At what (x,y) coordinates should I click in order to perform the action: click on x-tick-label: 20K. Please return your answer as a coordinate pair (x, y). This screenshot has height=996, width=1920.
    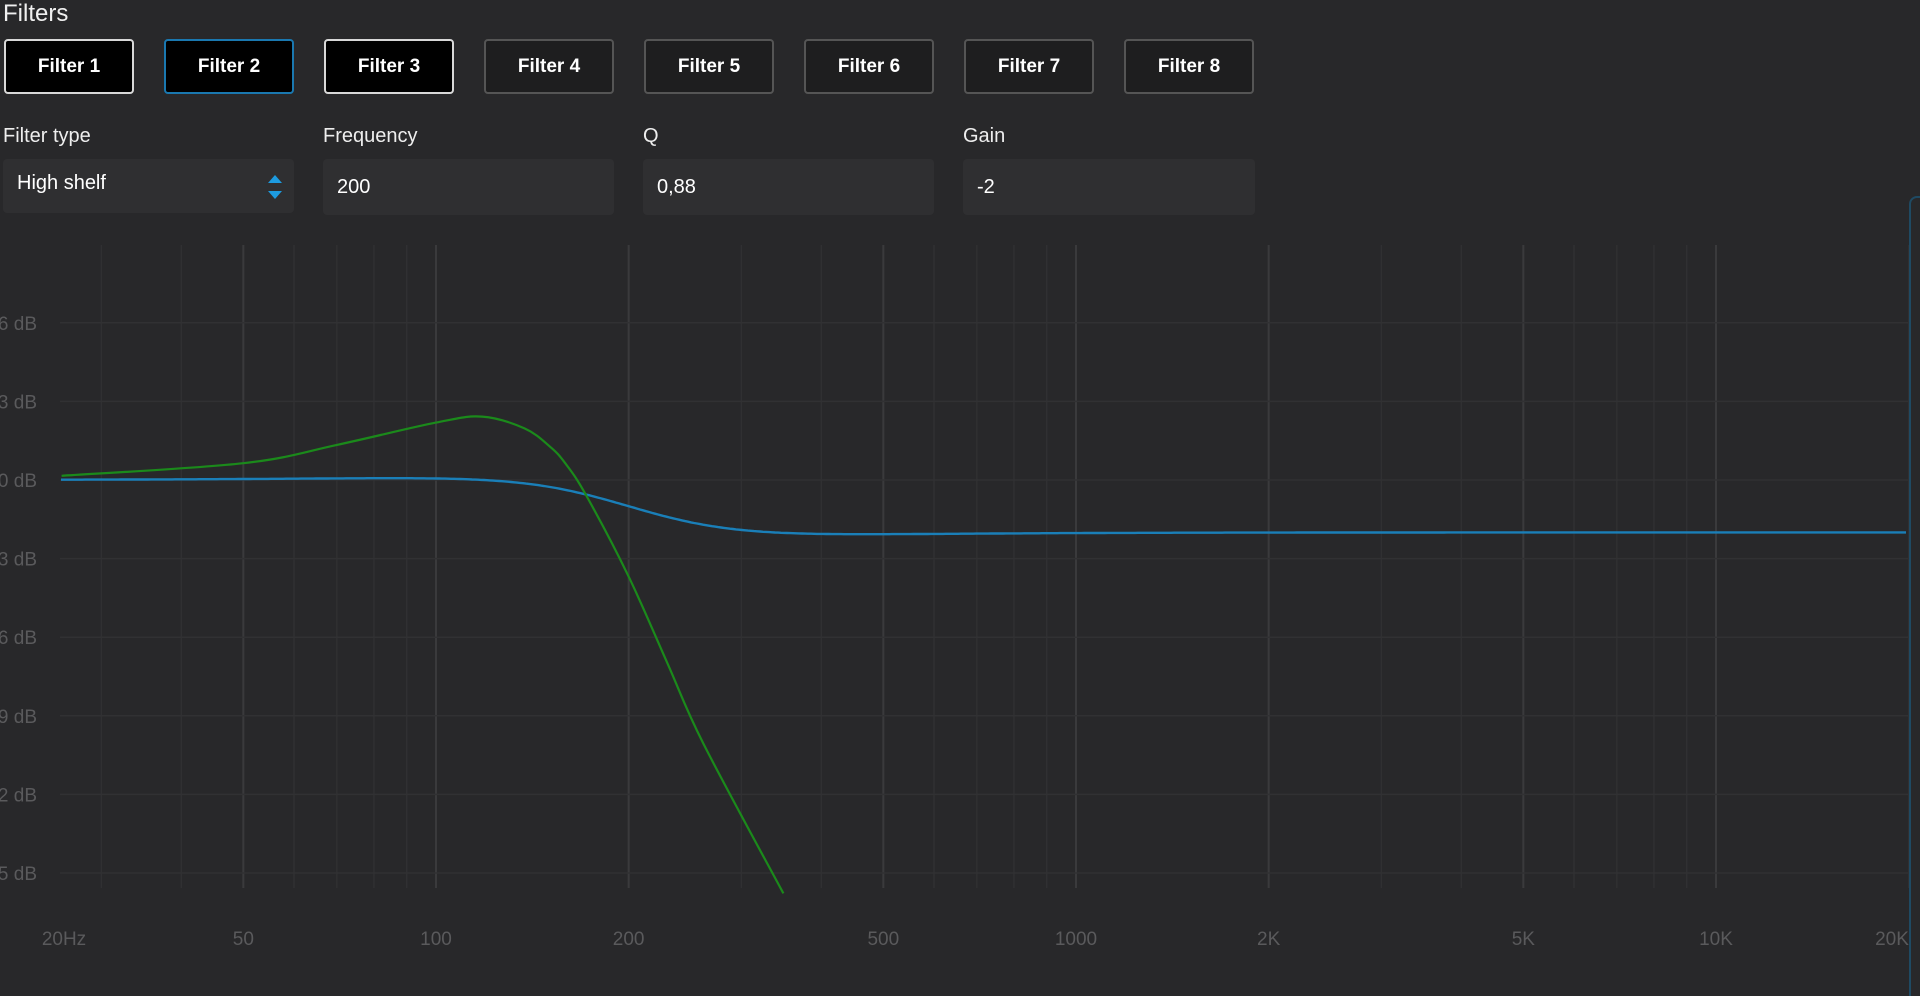
    Looking at the image, I should click on (1892, 939).